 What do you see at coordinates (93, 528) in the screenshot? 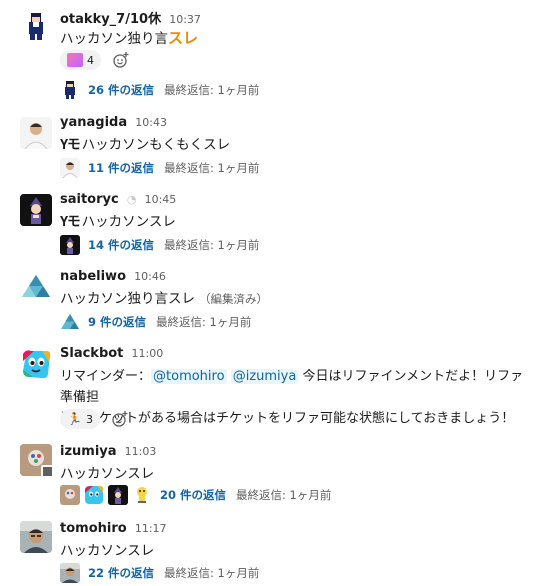
I see `sender-name: tomohiro` at bounding box center [93, 528].